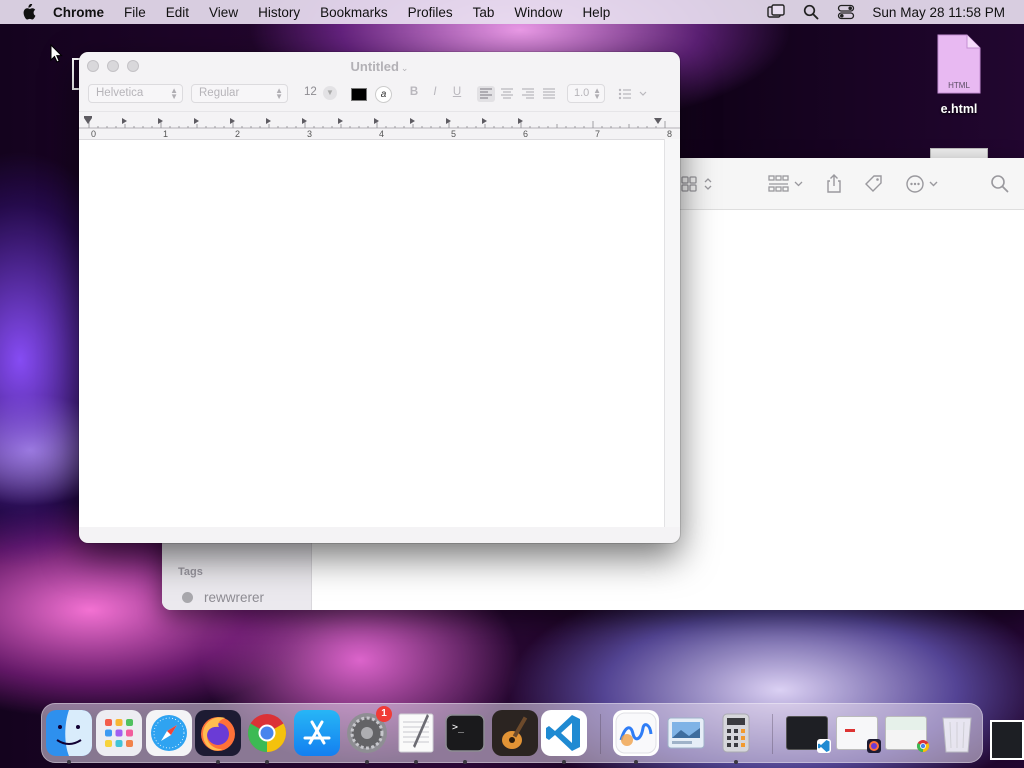  I want to click on font-style-select: Regular ▲ ▼, so click(239, 93).